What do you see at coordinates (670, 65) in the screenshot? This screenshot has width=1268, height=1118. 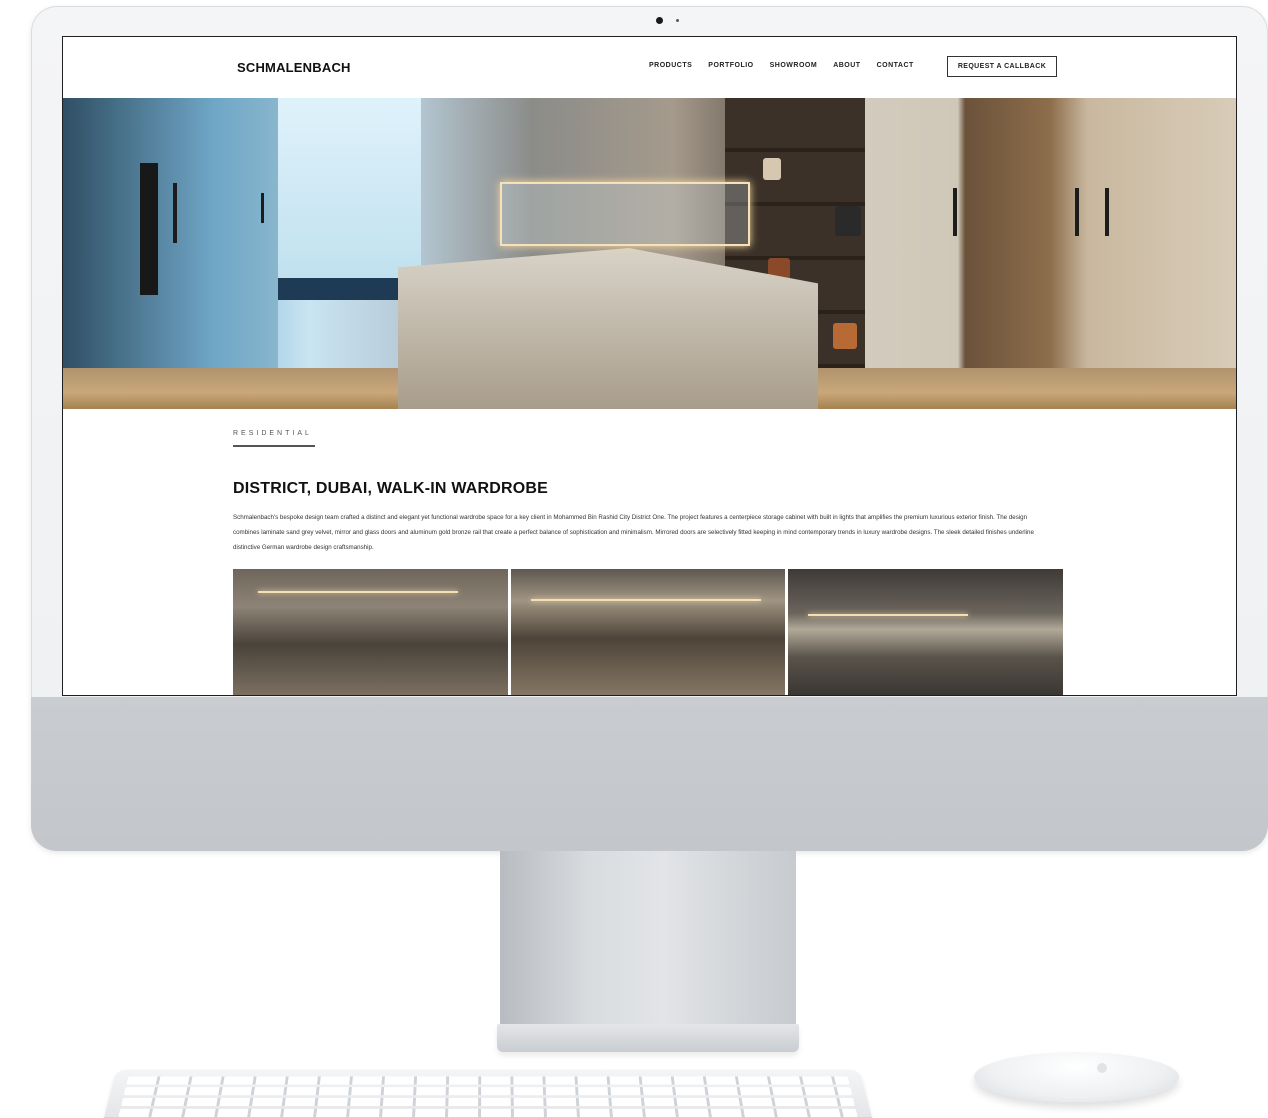 I see `nav-item-products: PRODUCTS` at bounding box center [670, 65].